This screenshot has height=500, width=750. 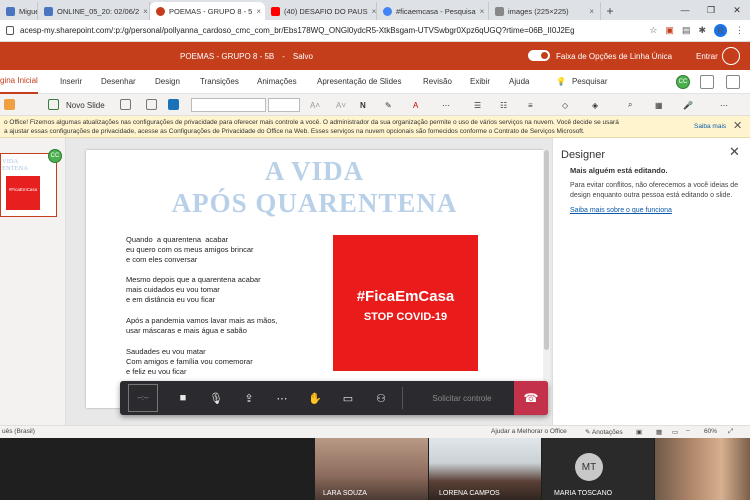 I want to click on tab-help: Ajuda, so click(x=519, y=82).